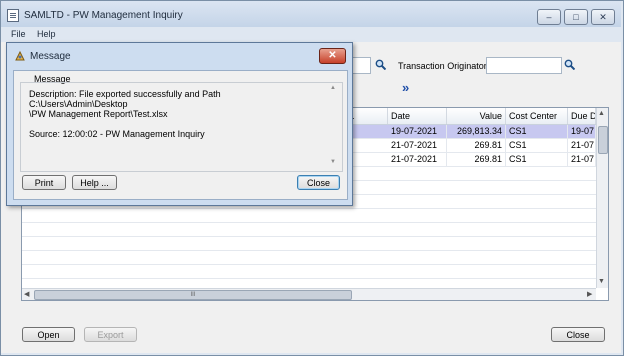  I want to click on dialog-close-button: Close, so click(318, 182).